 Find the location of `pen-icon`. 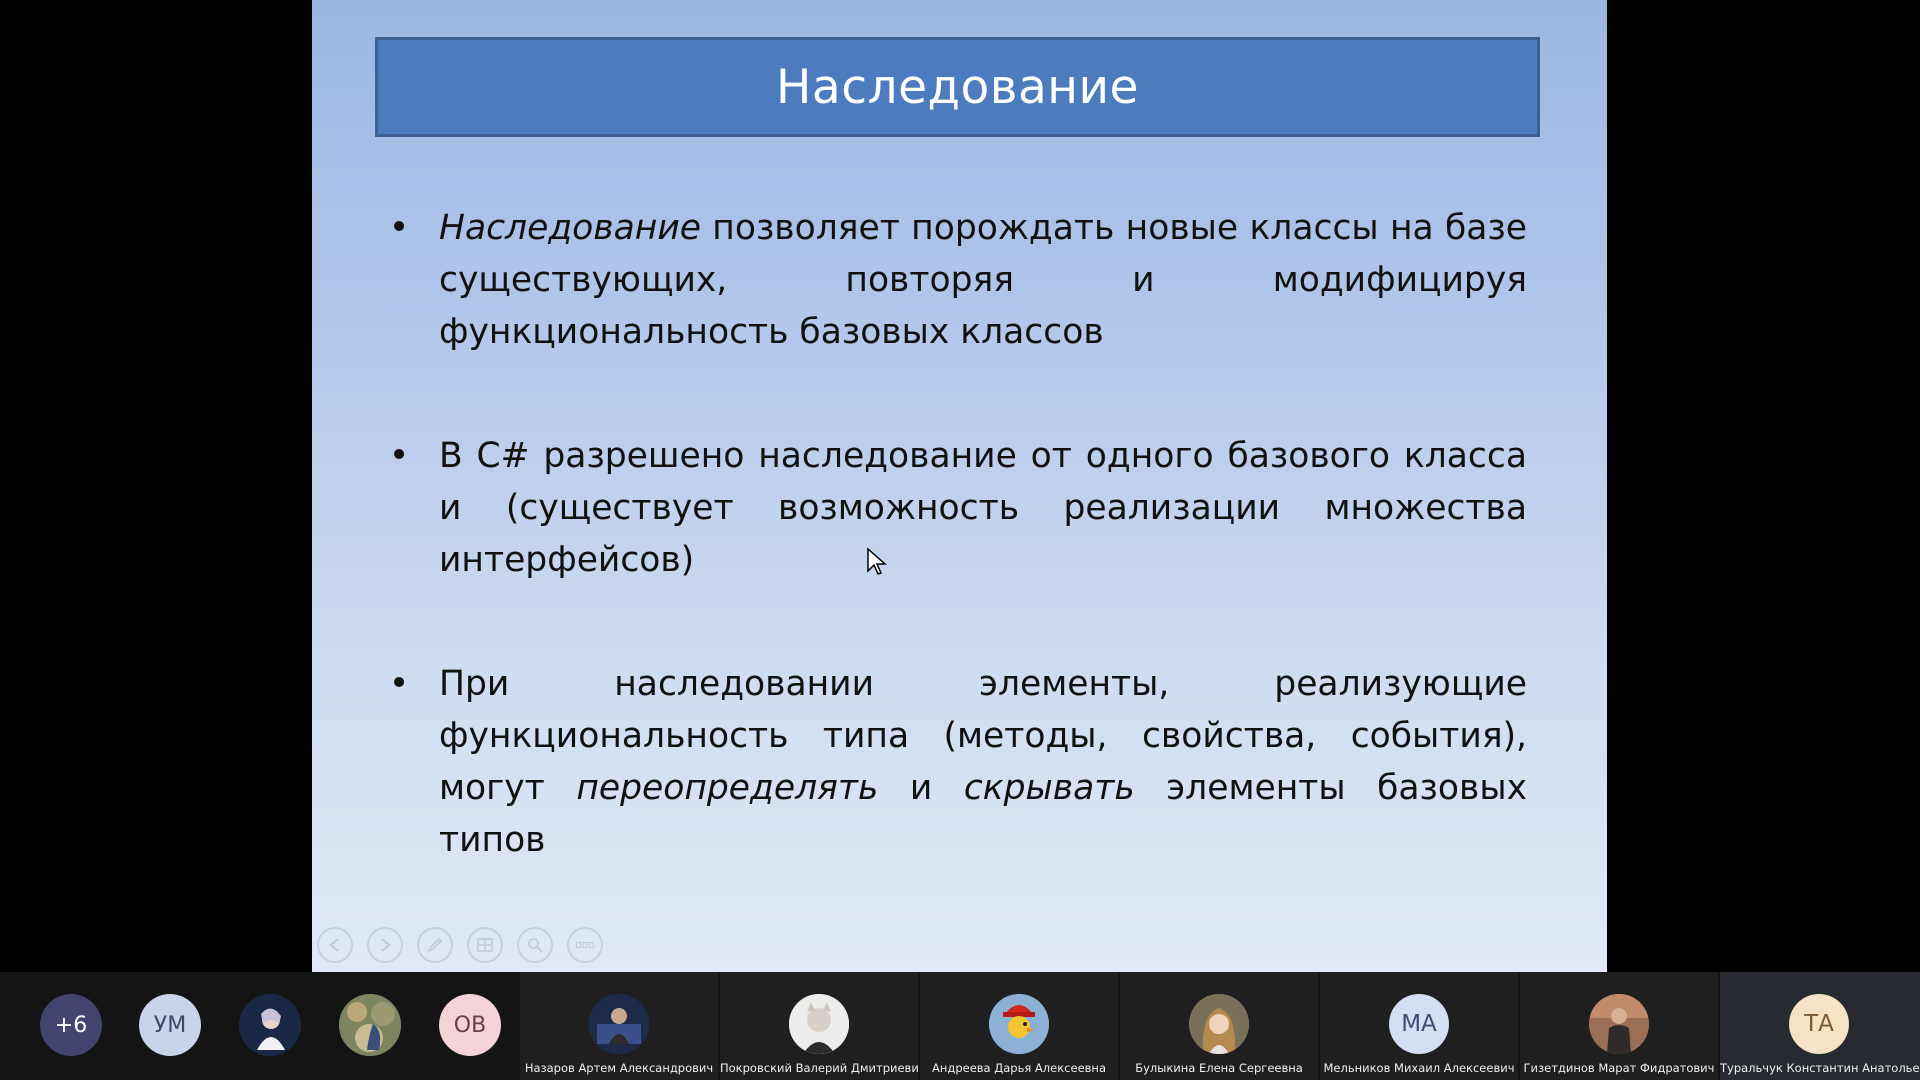

pen-icon is located at coordinates (435, 945).